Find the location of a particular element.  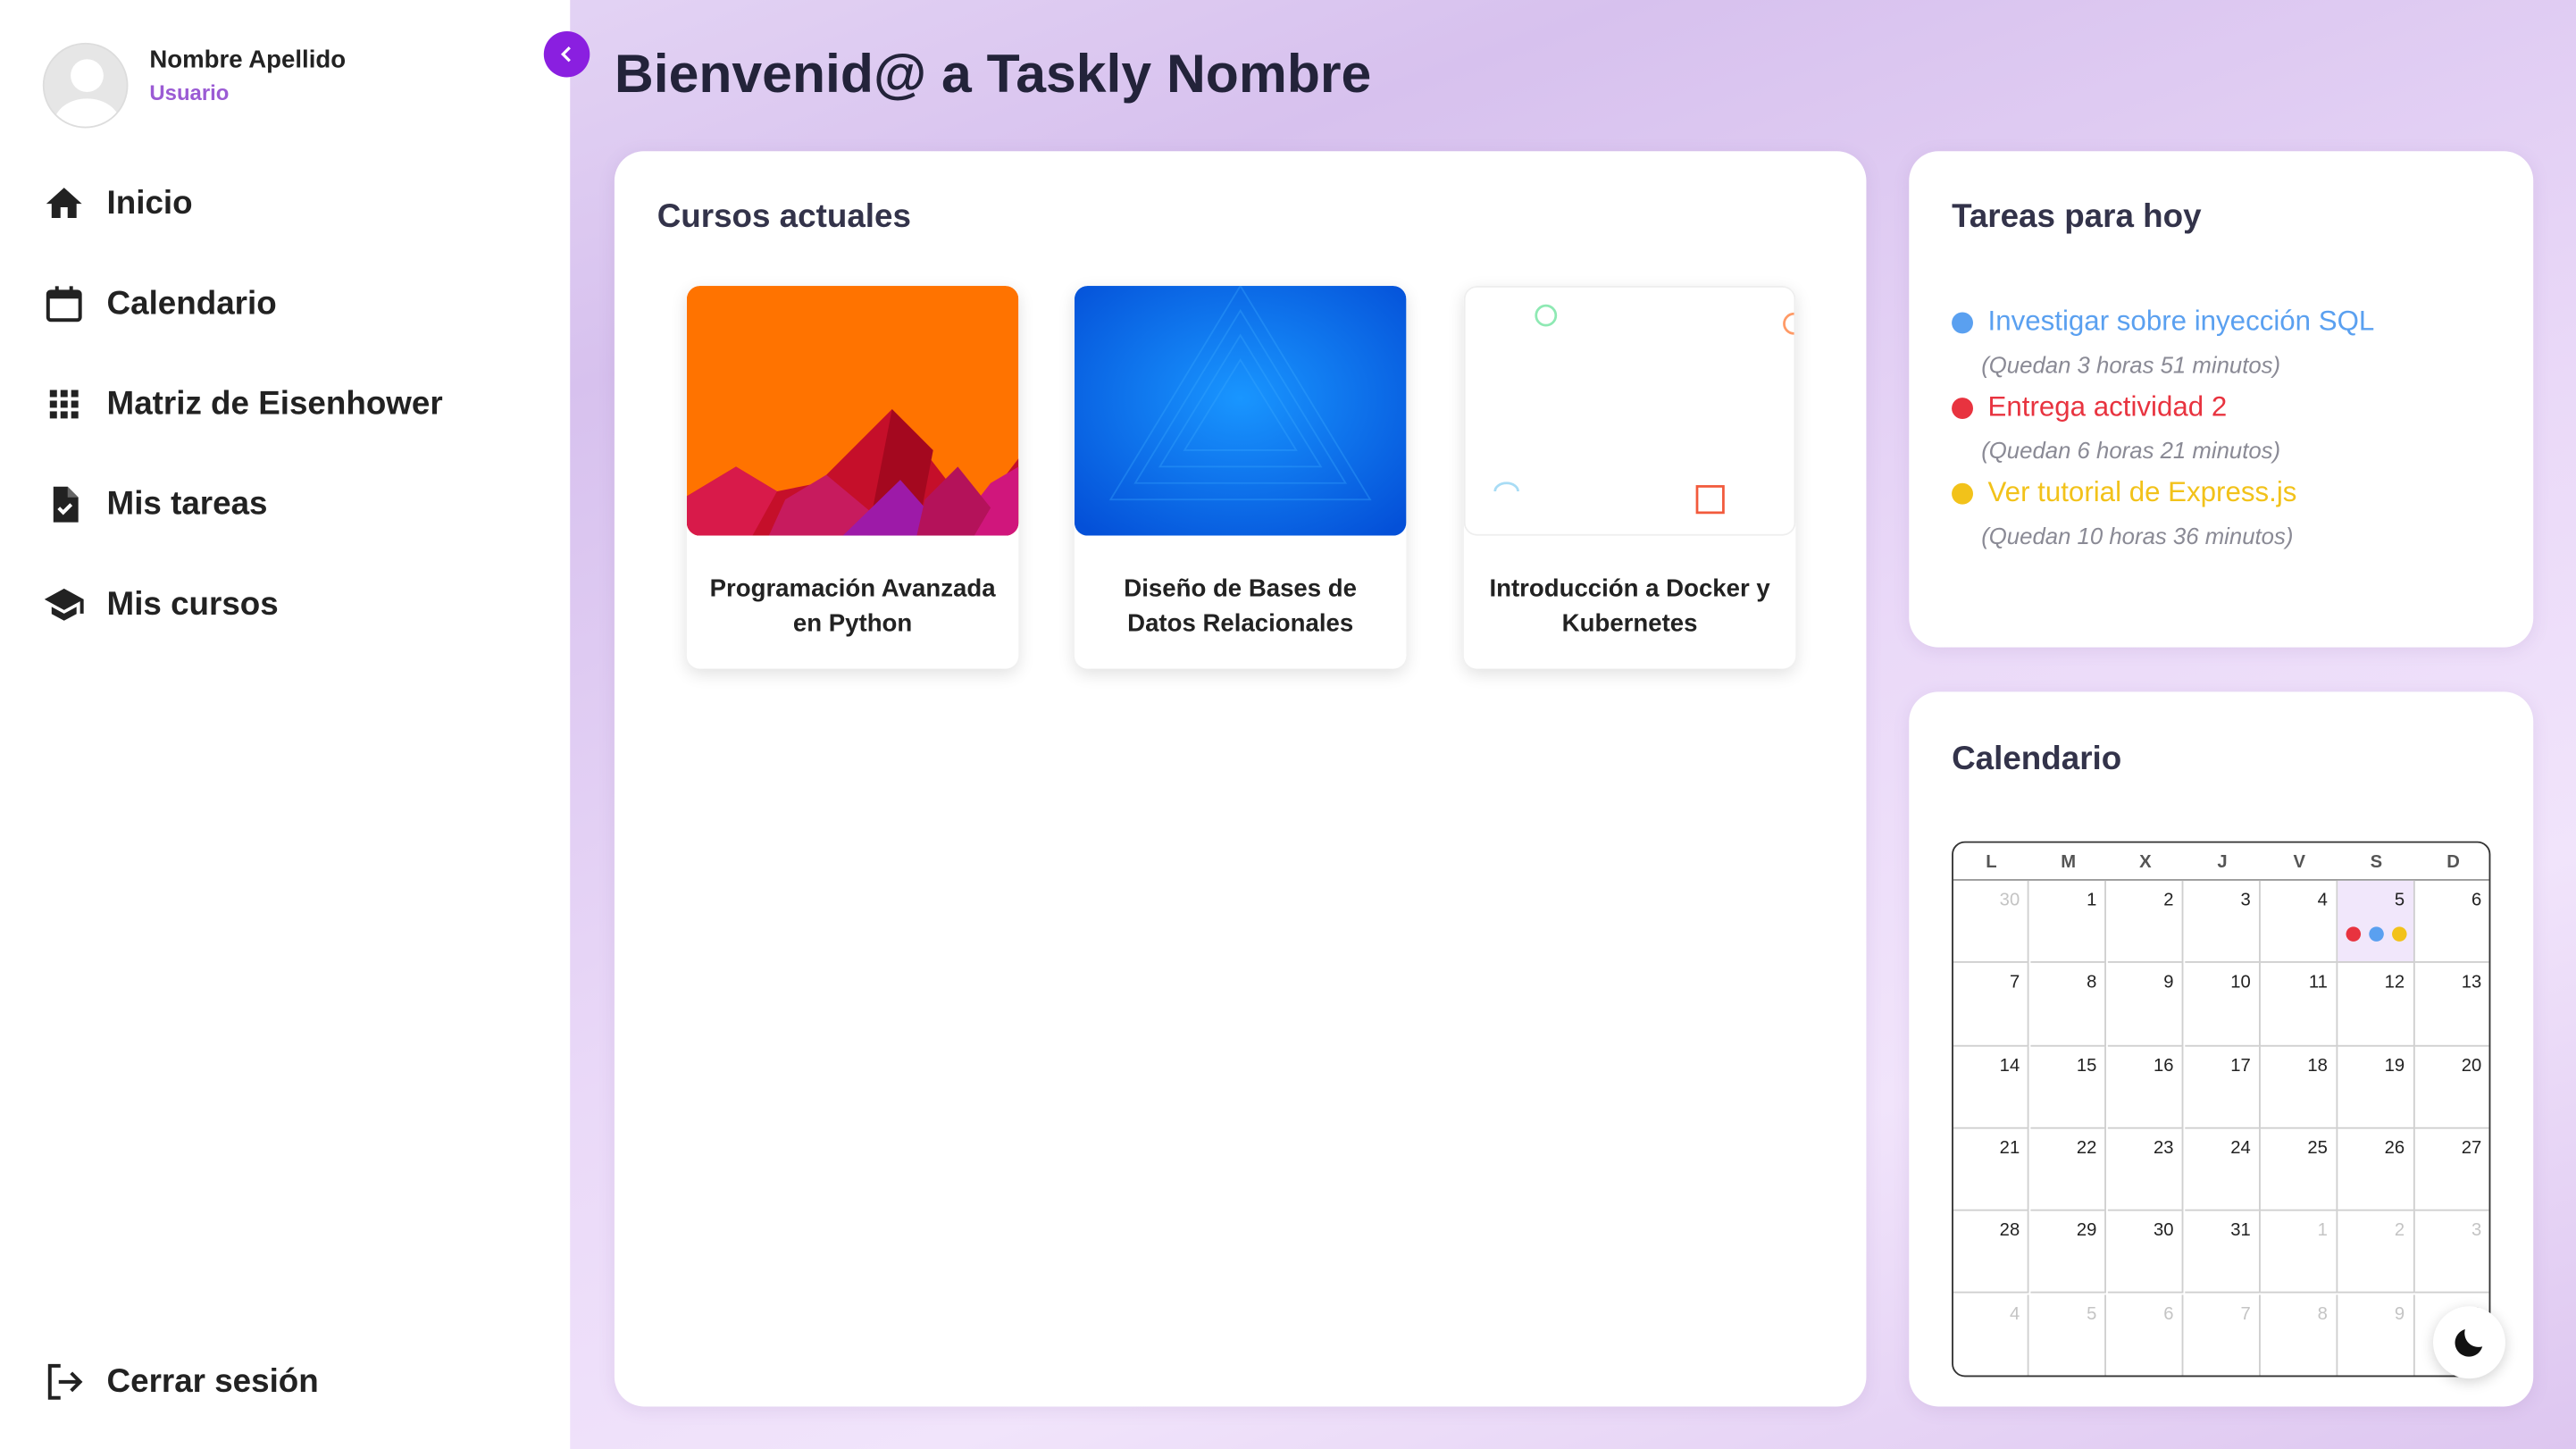

task-label: Ver tutorial de Express.js is located at coordinates (2142, 492).